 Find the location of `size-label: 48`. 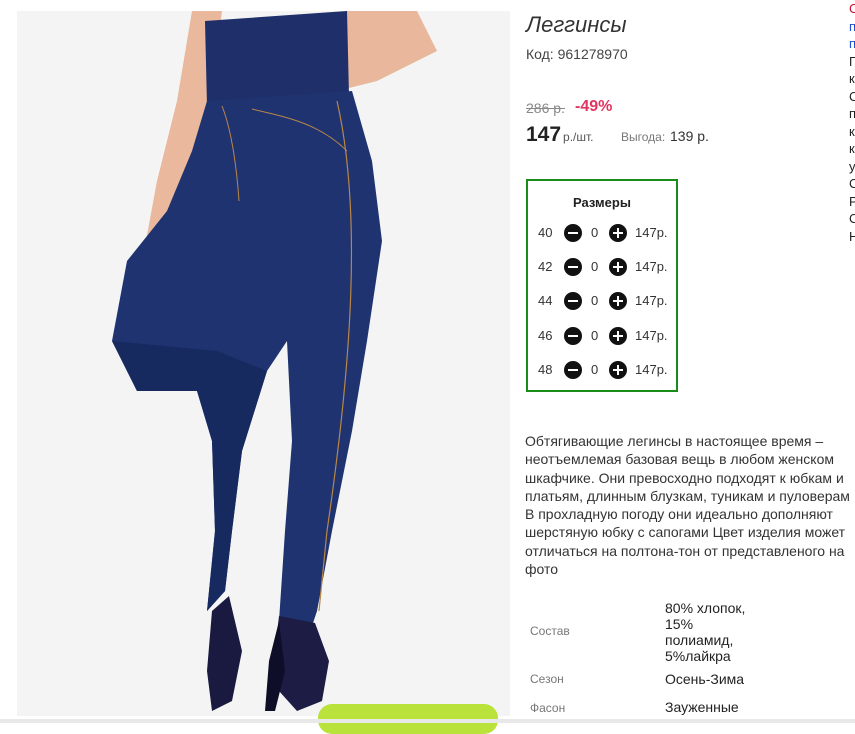

size-label: 48 is located at coordinates (545, 369).